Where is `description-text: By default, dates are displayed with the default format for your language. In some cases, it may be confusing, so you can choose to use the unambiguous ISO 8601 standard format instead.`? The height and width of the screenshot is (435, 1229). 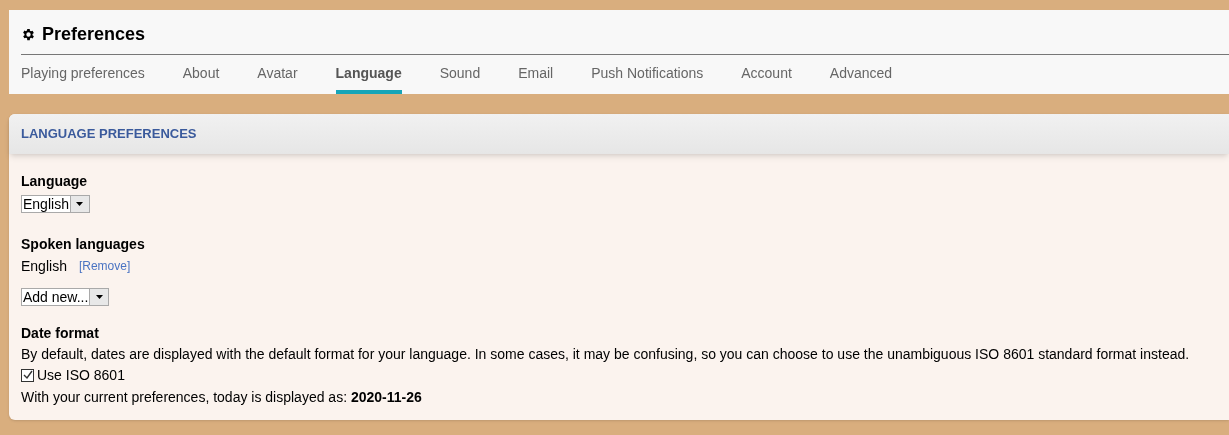
description-text: By default, dates are displayed with the default format for your language. In some cases, it may be confusing, so you can choose to use the unambiguous ISO 8601 standard format instead. is located at coordinates (606, 354).